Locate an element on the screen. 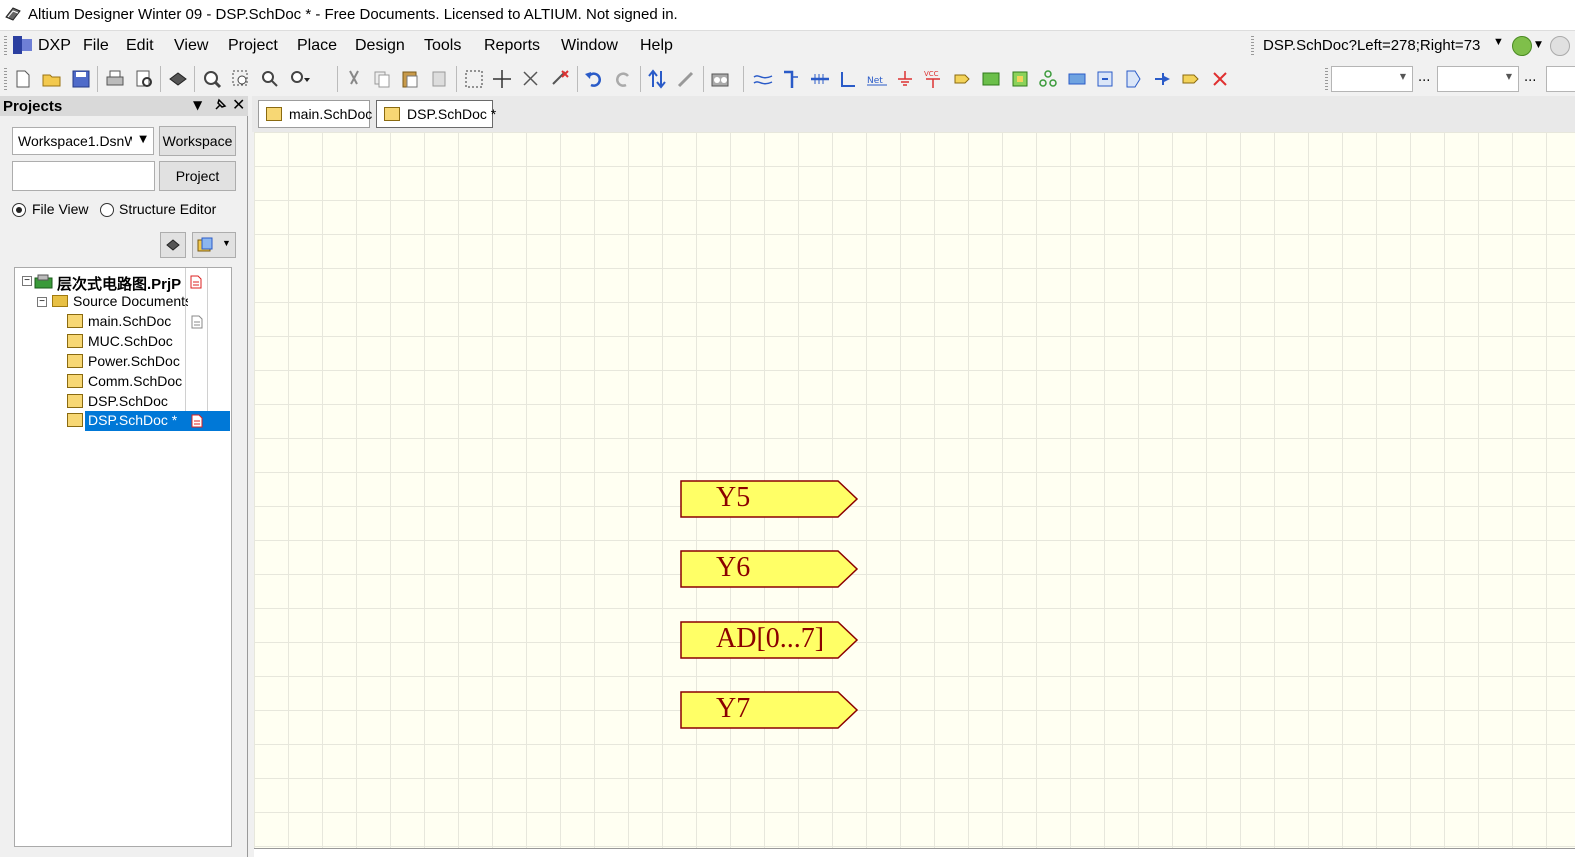  paste-icon is located at coordinates (410, 79).